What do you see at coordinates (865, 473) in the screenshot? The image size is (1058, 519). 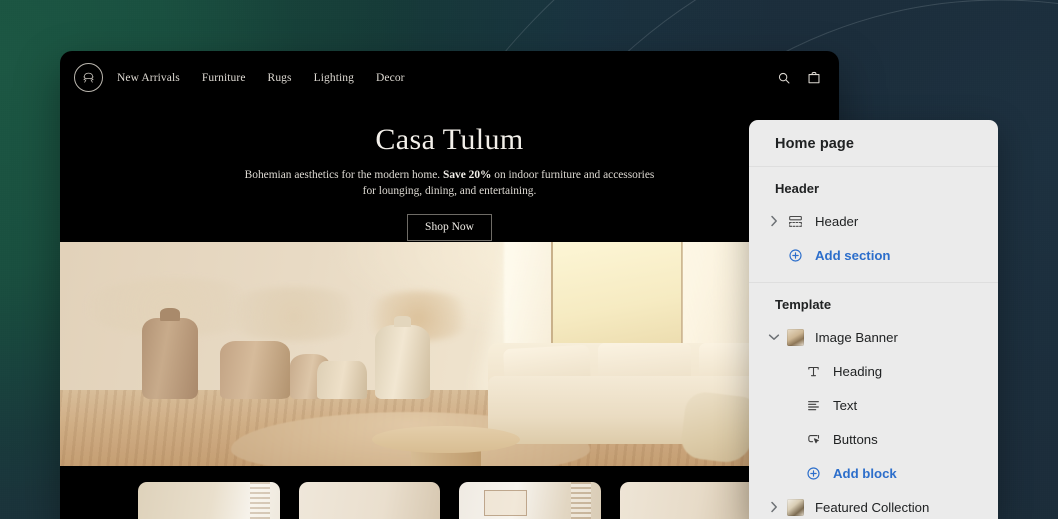 I see `add-block-label: Add block` at bounding box center [865, 473].